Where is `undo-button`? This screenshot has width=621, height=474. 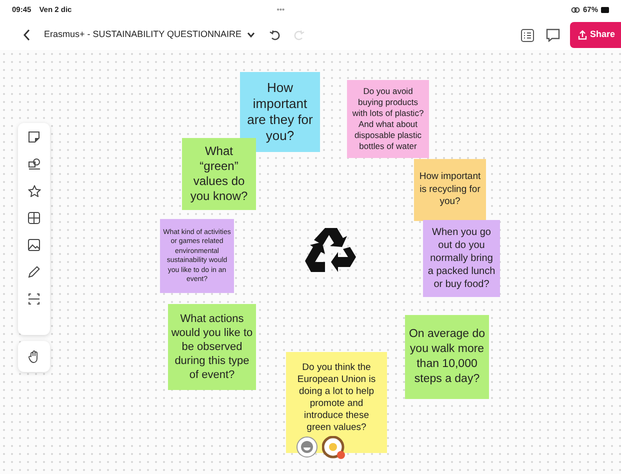 undo-button is located at coordinates (275, 35).